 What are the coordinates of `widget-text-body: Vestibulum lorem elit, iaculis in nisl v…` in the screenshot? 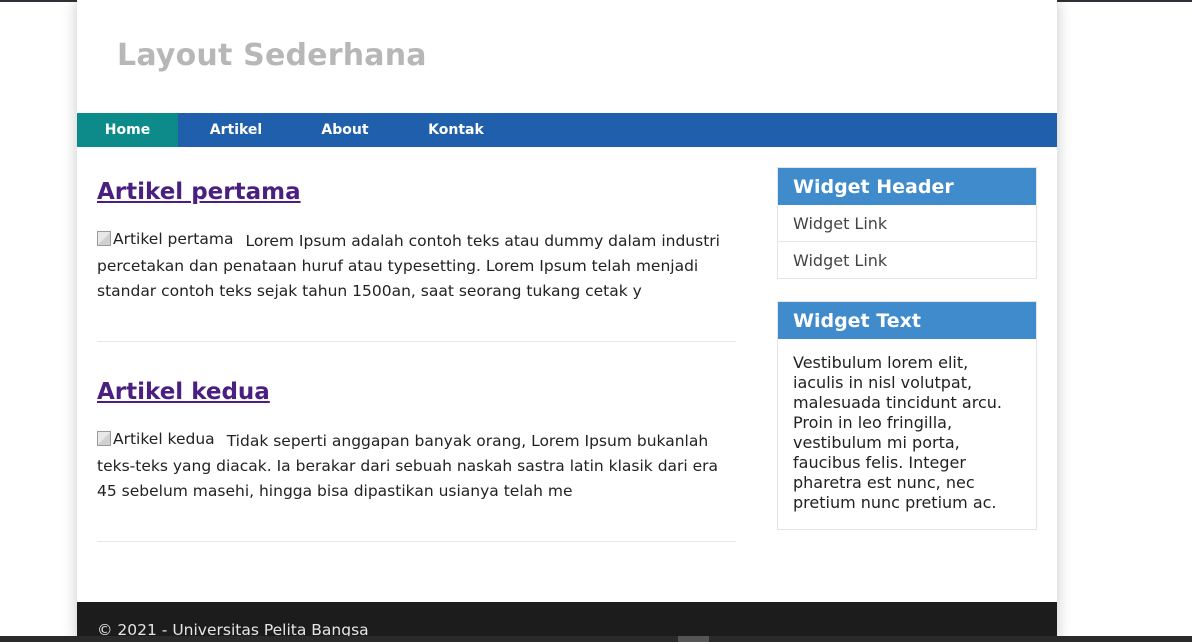 It's located at (897, 432).